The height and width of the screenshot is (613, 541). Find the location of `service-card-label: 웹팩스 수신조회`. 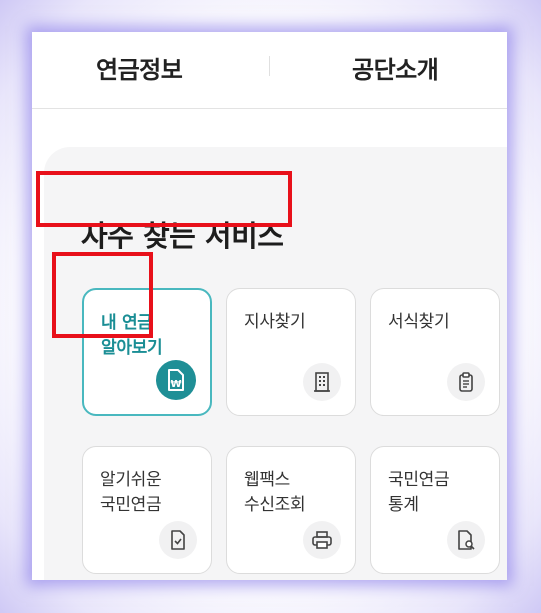

service-card-label: 웹팩스 수신조회 is located at coordinates (275, 492).